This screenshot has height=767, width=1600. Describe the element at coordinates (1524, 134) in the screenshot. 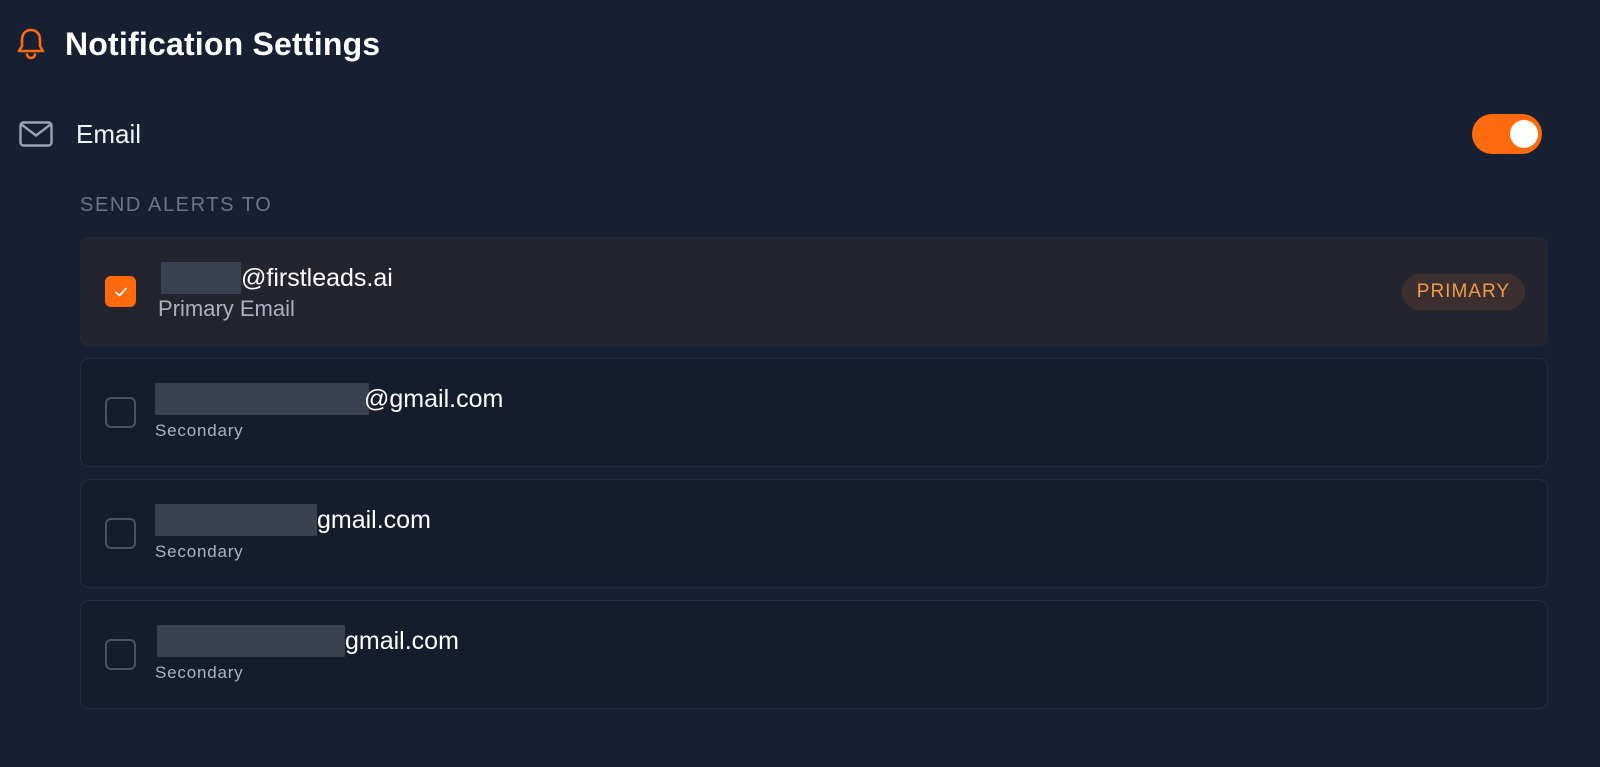

I see `toggle-knob` at that location.